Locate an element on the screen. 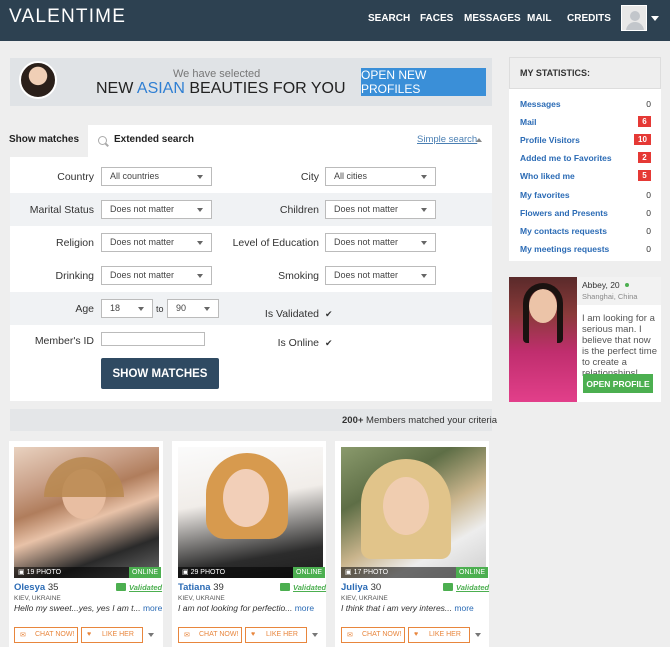 This screenshot has width=670, height=647. stat-contacts-requests: My contacts requests is located at coordinates (563, 231).